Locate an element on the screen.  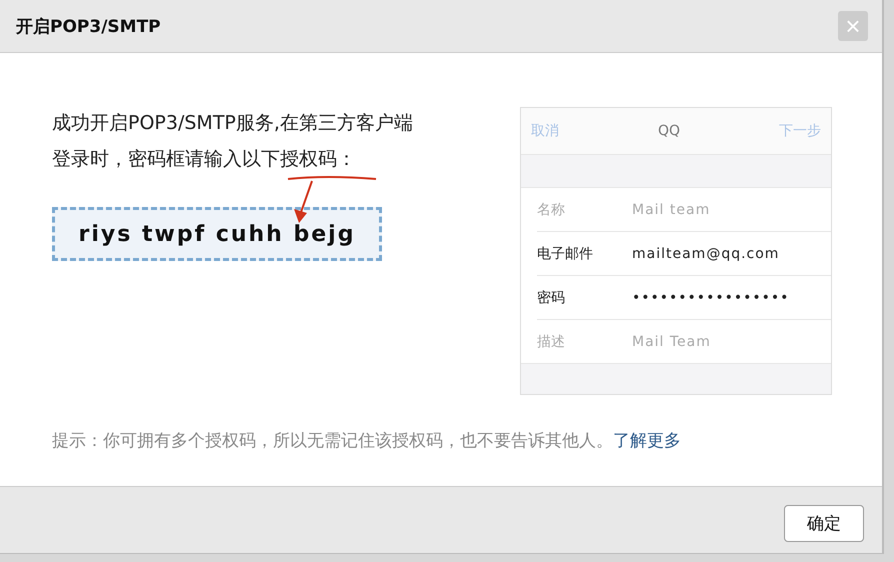
screen-title: QQ is located at coordinates (669, 131).